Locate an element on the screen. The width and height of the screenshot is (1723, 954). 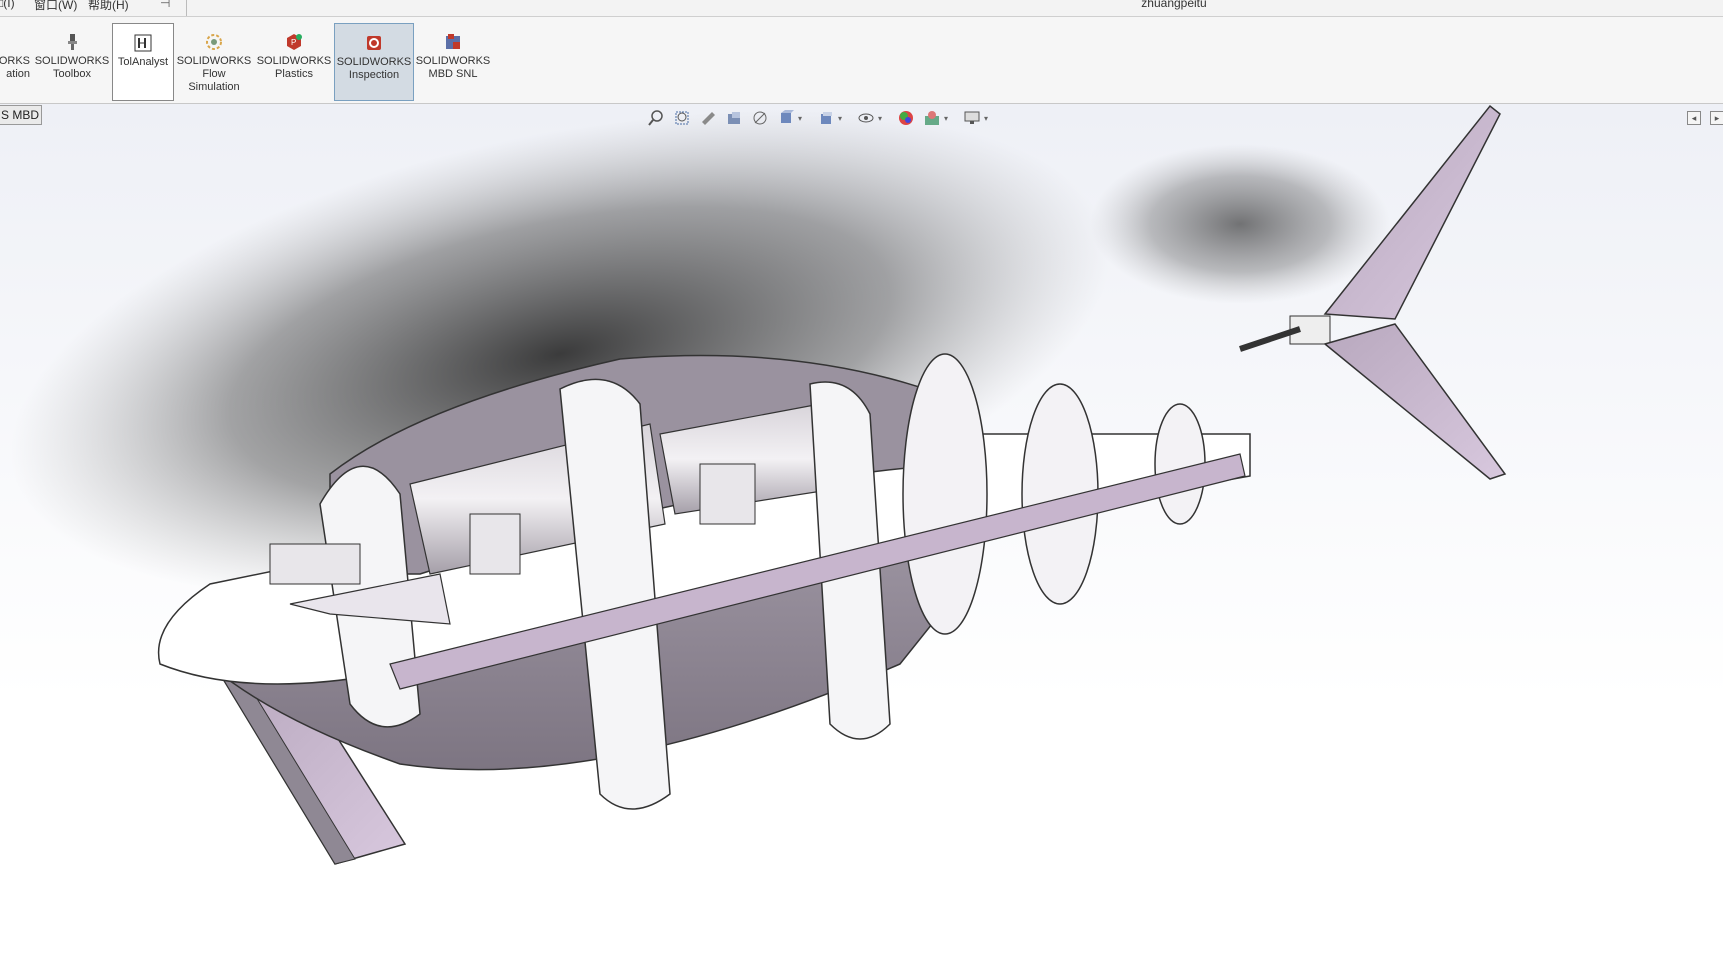
ribbon-button-inspection: SOLIDWORKS Inspection is located at coordinates (374, 62).